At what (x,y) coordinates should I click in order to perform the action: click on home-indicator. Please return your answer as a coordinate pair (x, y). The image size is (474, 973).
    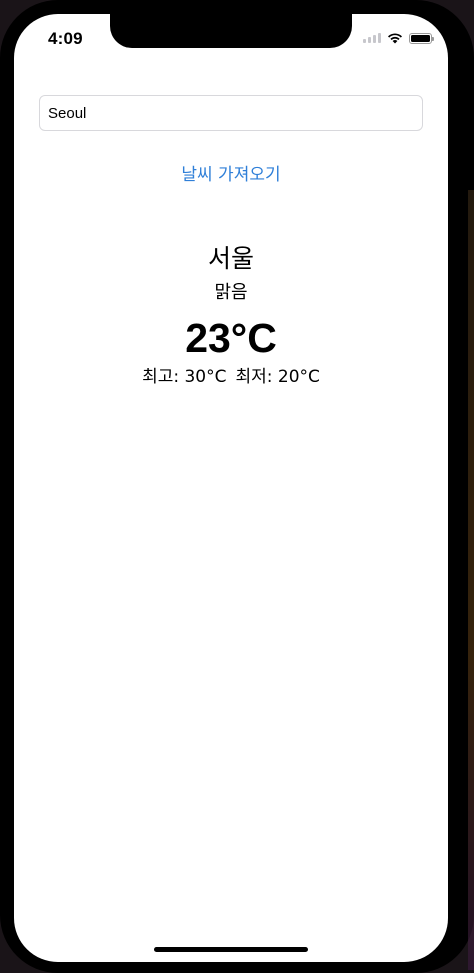
    Looking at the image, I should click on (231, 949).